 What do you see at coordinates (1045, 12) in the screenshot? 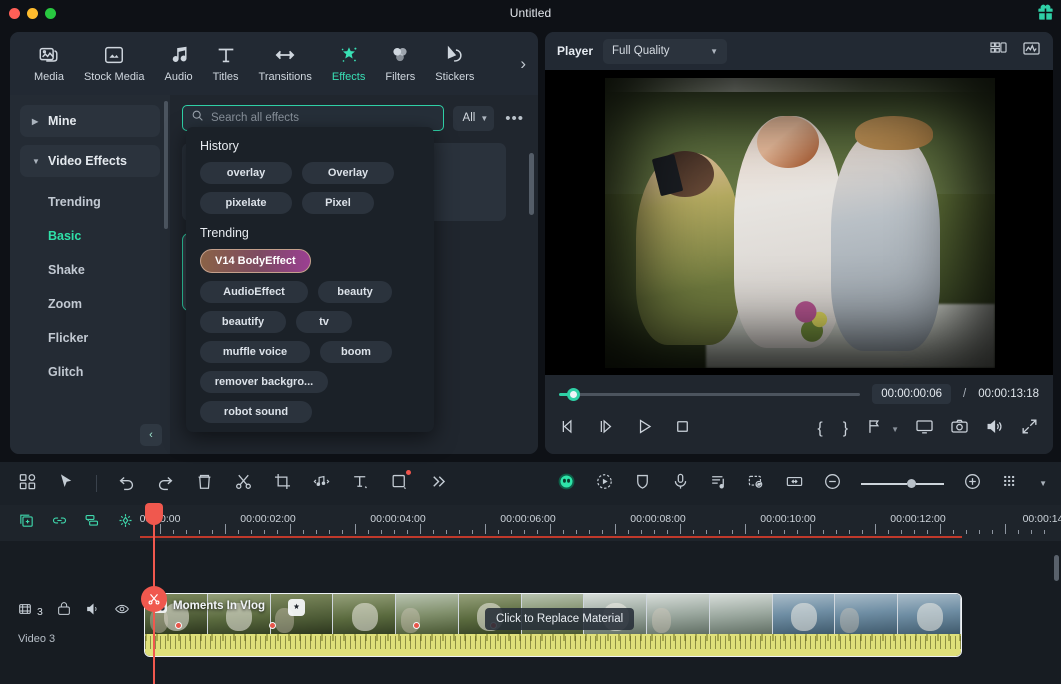
I see `gift-icon` at bounding box center [1045, 12].